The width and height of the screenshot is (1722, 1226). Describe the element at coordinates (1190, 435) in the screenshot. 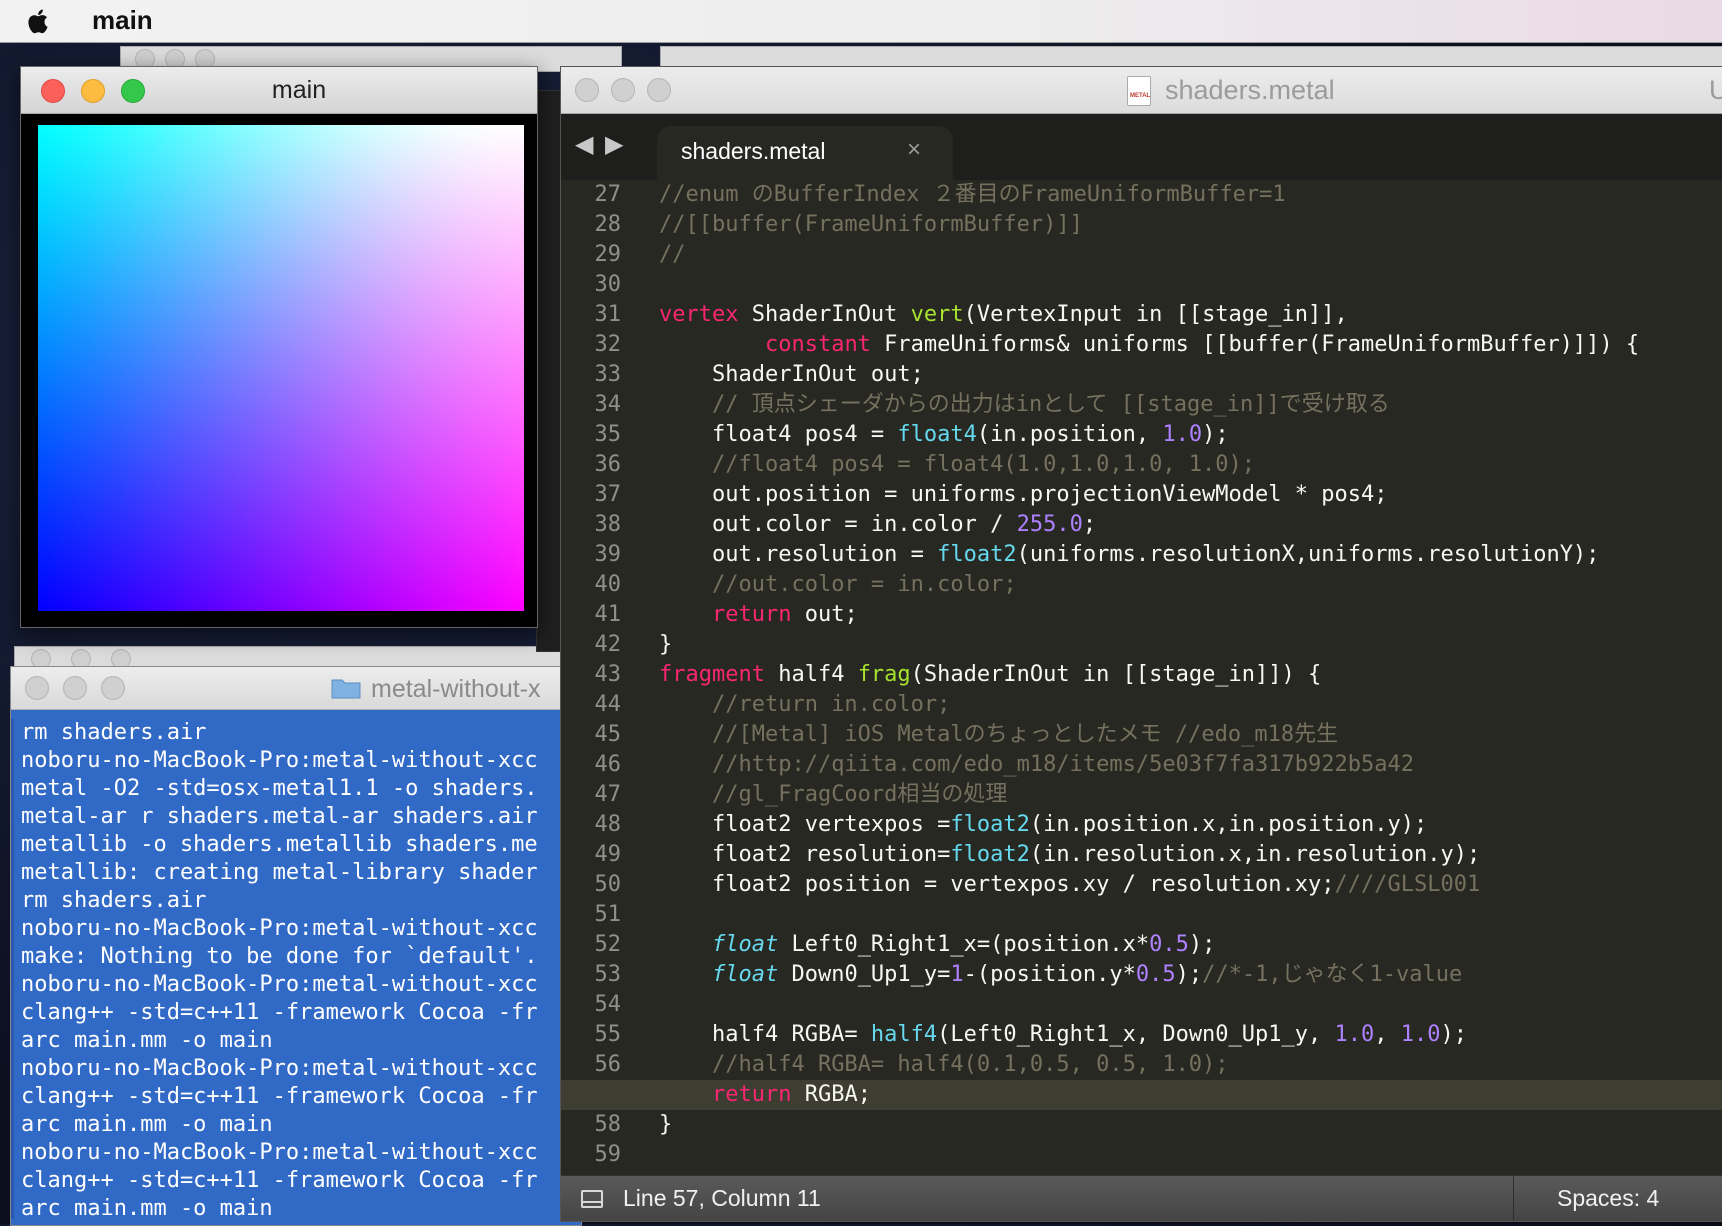

I see `code-line: float4 pos4 = float4(in.position, 1.0);` at that location.